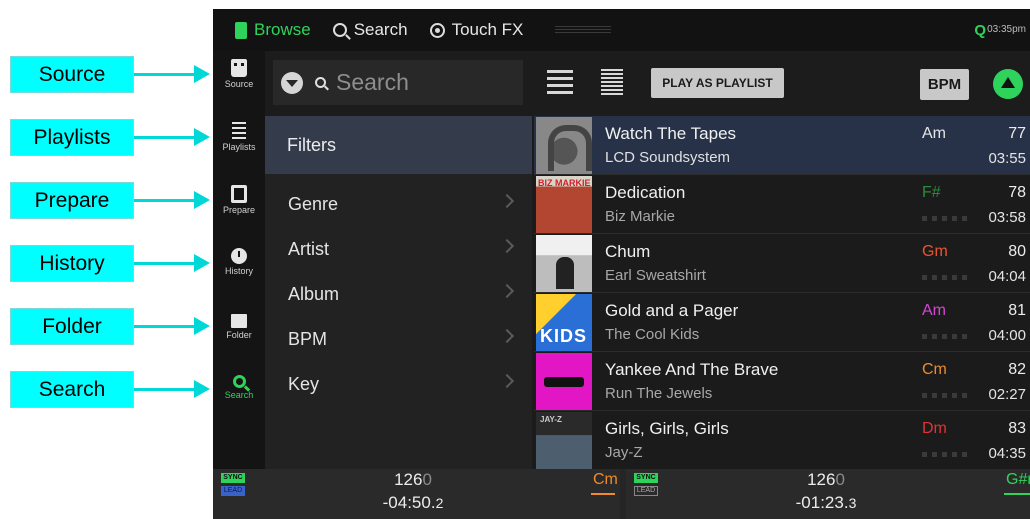 The height and width of the screenshot is (519, 1030). I want to click on filter-item-album: Album, so click(398, 294).